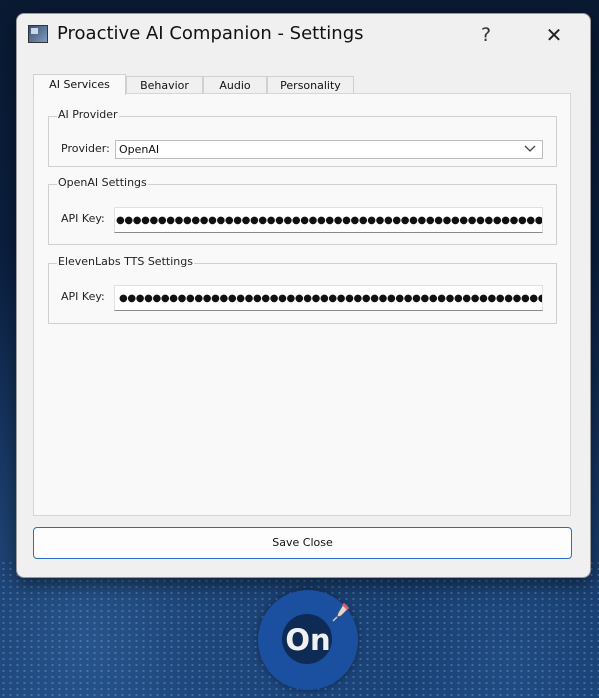  I want to click on ai-provider-group: AI Provider Provider: OpenAI, so click(302, 137).